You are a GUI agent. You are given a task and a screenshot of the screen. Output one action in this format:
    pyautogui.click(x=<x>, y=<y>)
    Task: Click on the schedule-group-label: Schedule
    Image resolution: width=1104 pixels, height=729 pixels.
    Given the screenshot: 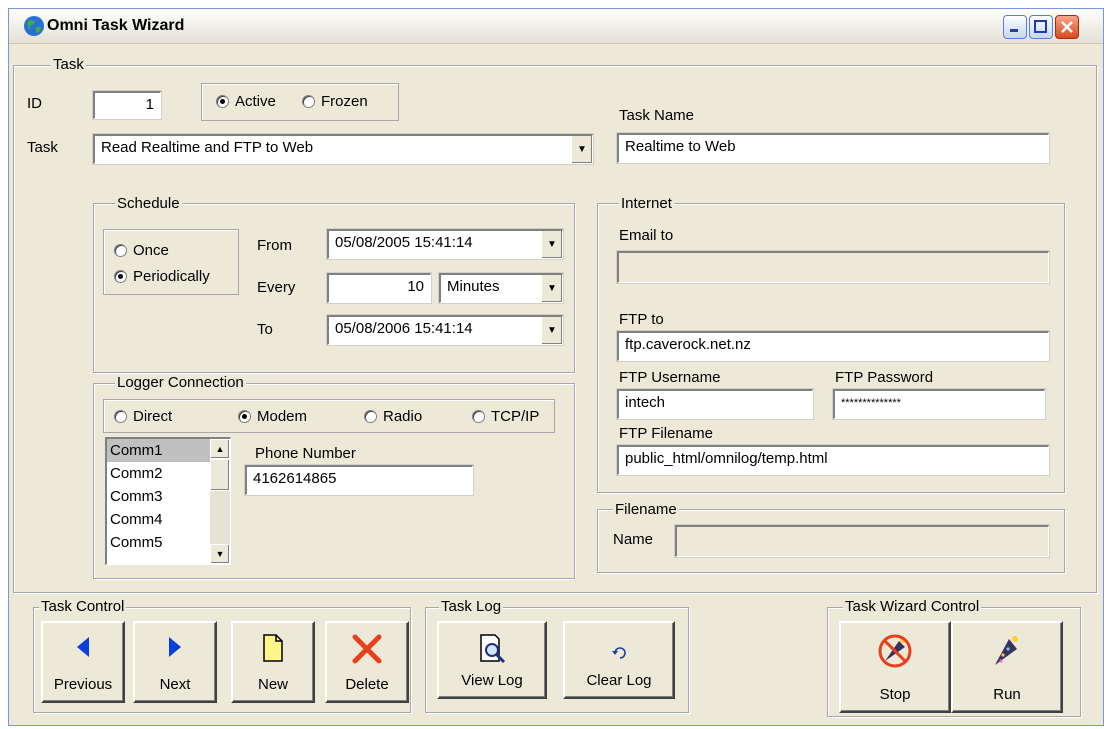 What is the action you would take?
    pyautogui.click(x=148, y=203)
    